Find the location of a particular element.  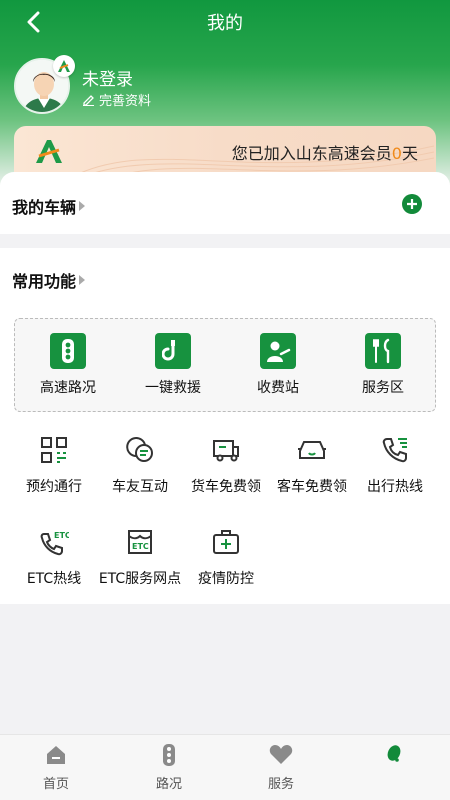

function-reservation: 预约通行 is located at coordinates (54, 465).